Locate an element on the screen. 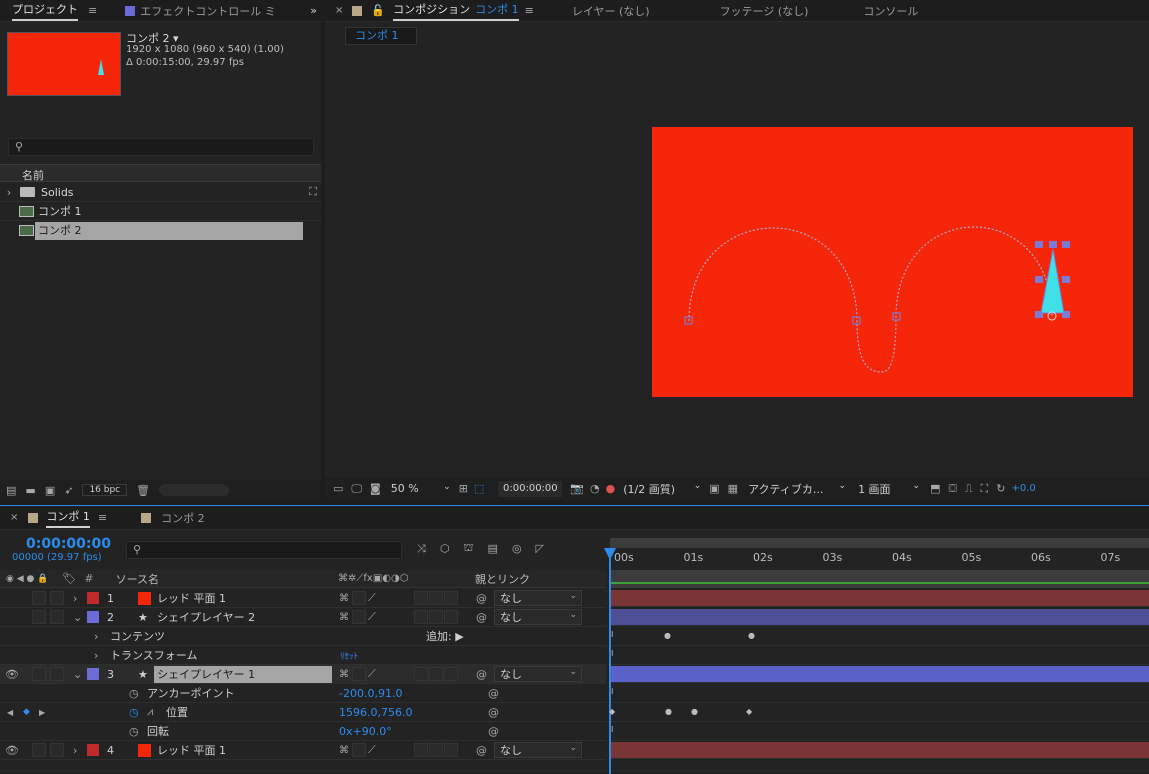  motion-path is located at coordinates (892, 262).